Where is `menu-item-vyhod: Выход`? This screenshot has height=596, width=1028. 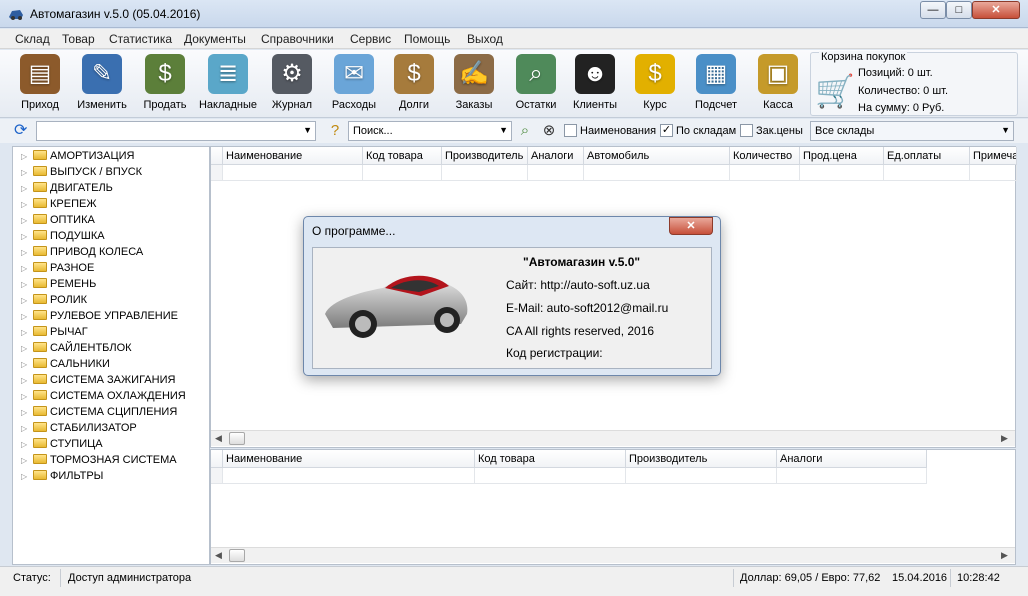 menu-item-vyhod: Выход is located at coordinates (485, 39).